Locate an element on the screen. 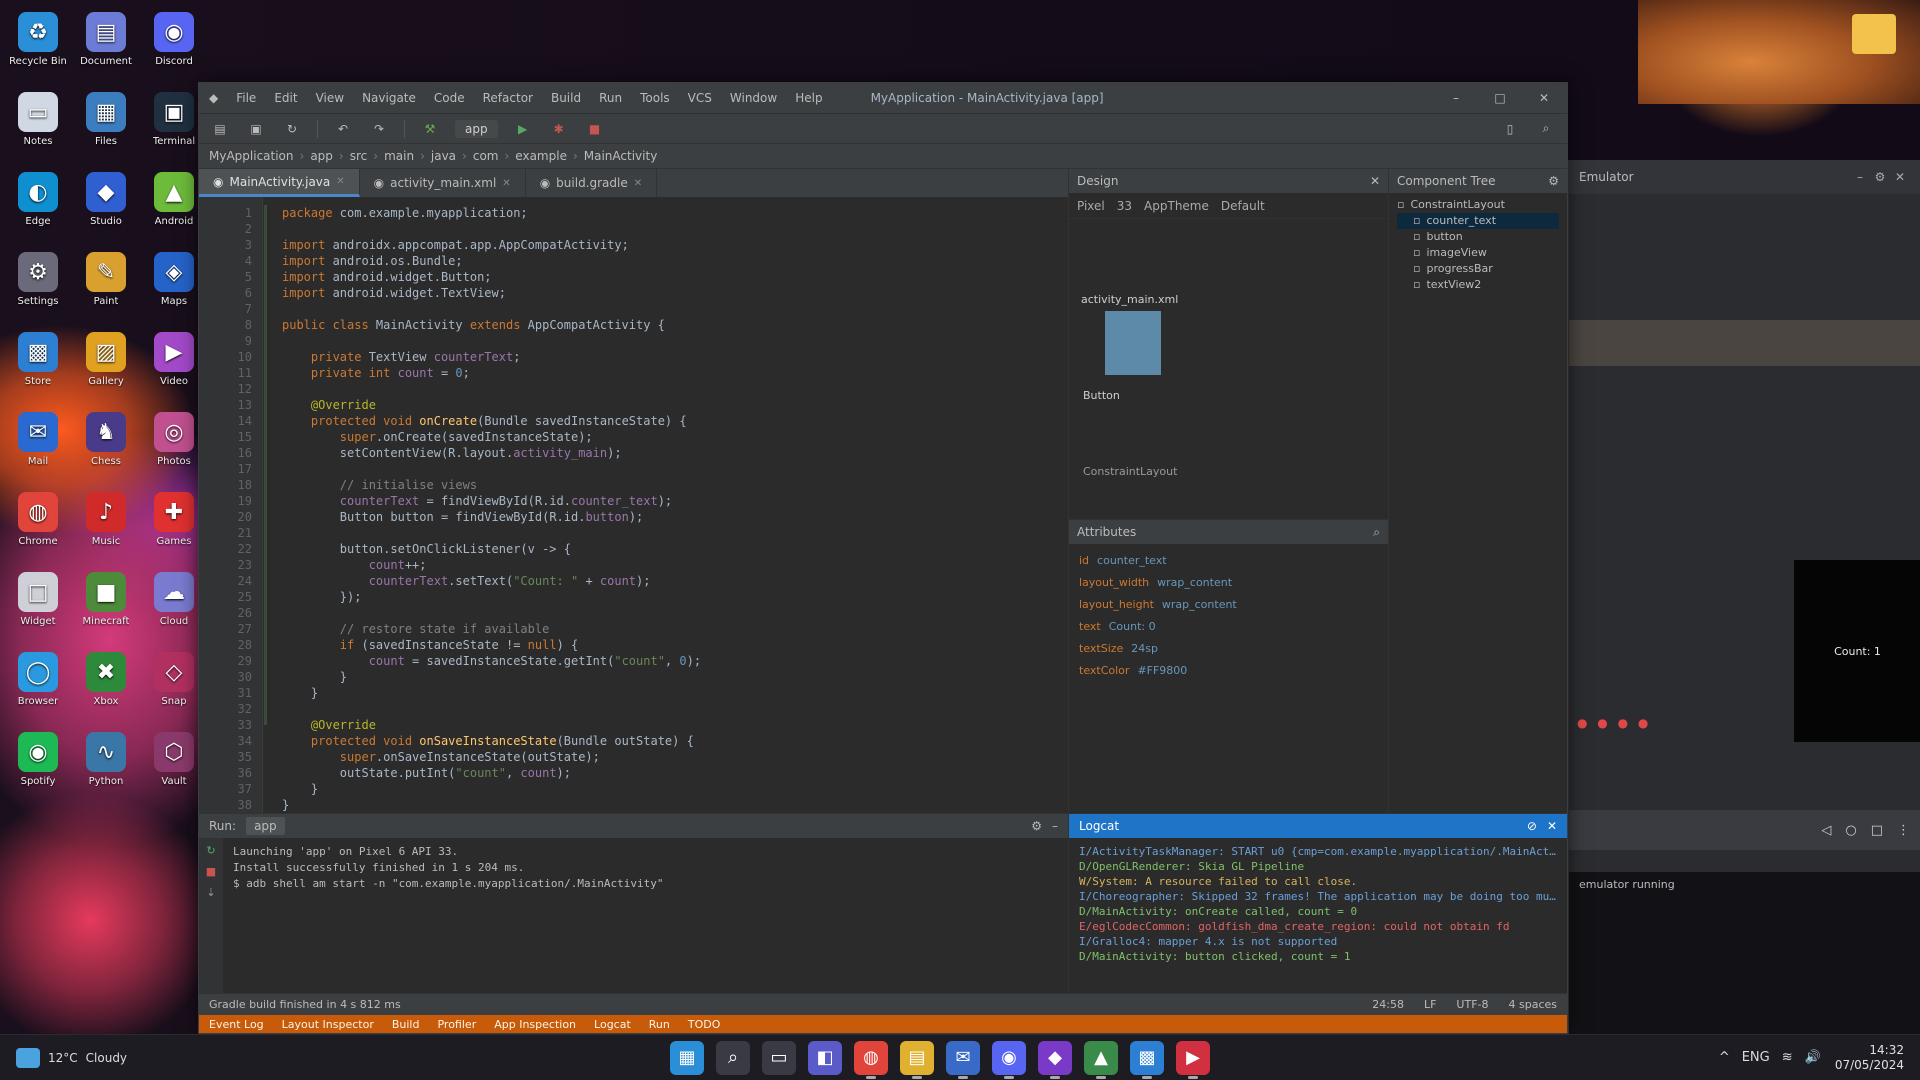 This screenshot has width=1920, height=1080. breadcrumb-item: main is located at coordinates (399, 156).